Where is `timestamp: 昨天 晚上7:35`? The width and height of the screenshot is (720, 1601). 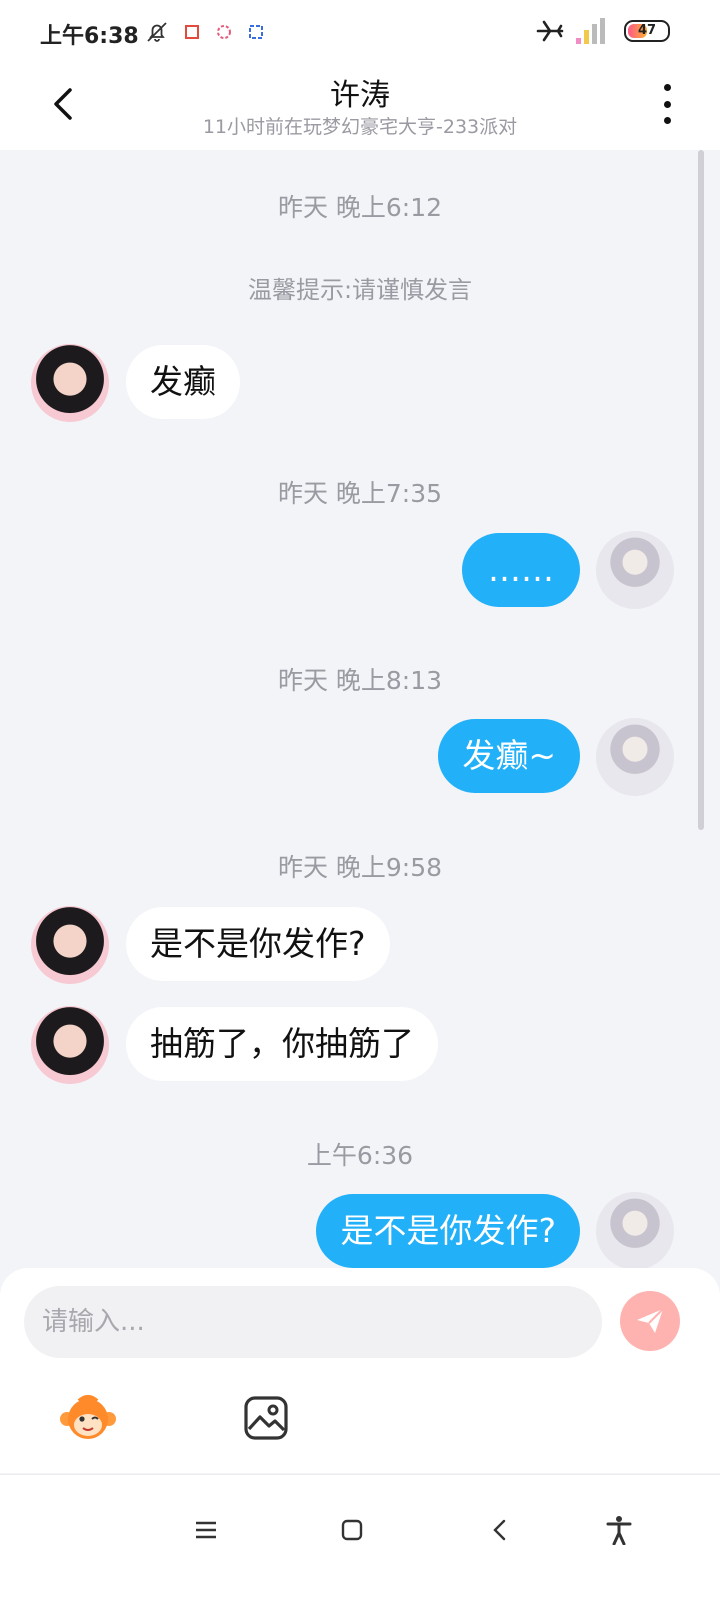 timestamp: 昨天 晚上7:35 is located at coordinates (360, 493).